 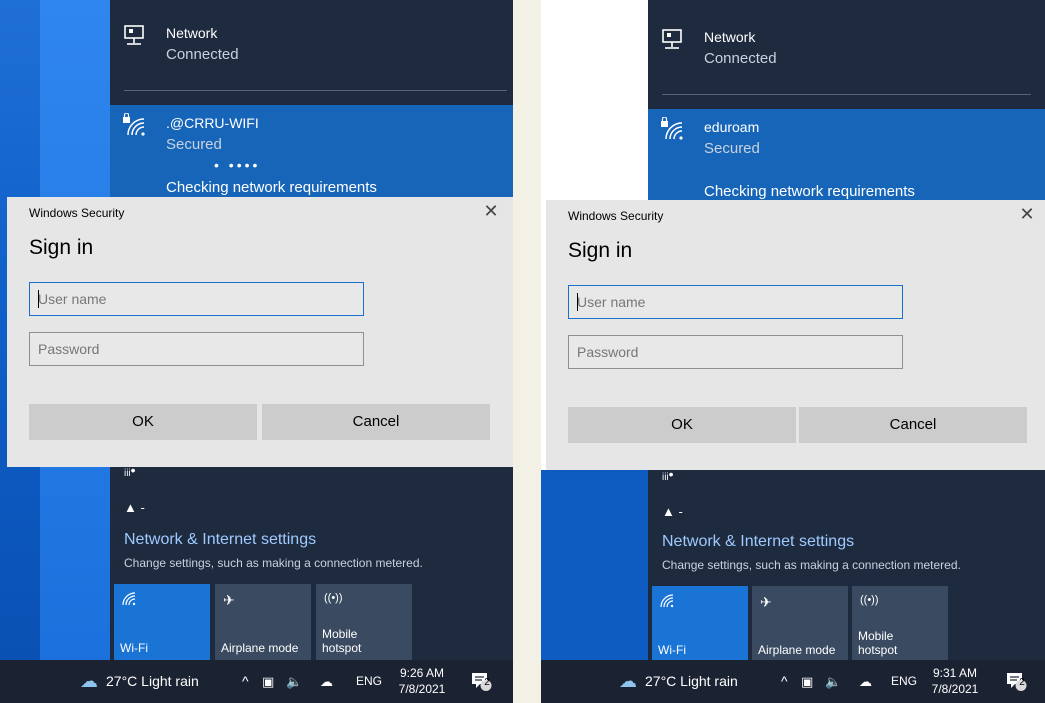 I want to click on clock: 9:26 AM 7/8/2021, so click(x=422, y=681).